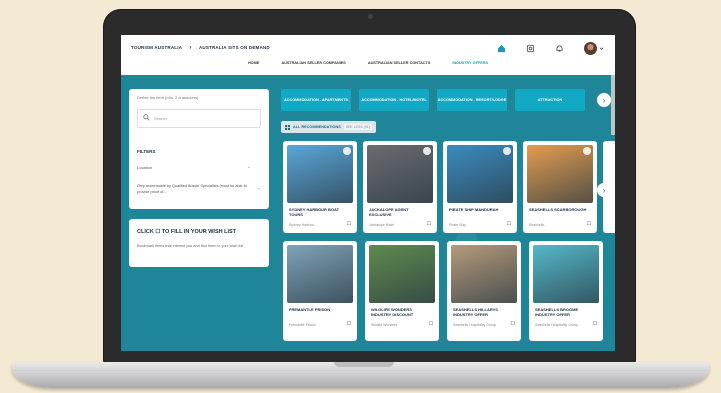 The image size is (721, 393). What do you see at coordinates (558, 209) in the screenshot?
I see `card-title: SEASHELLS SCARBOROUGH` at bounding box center [558, 209].